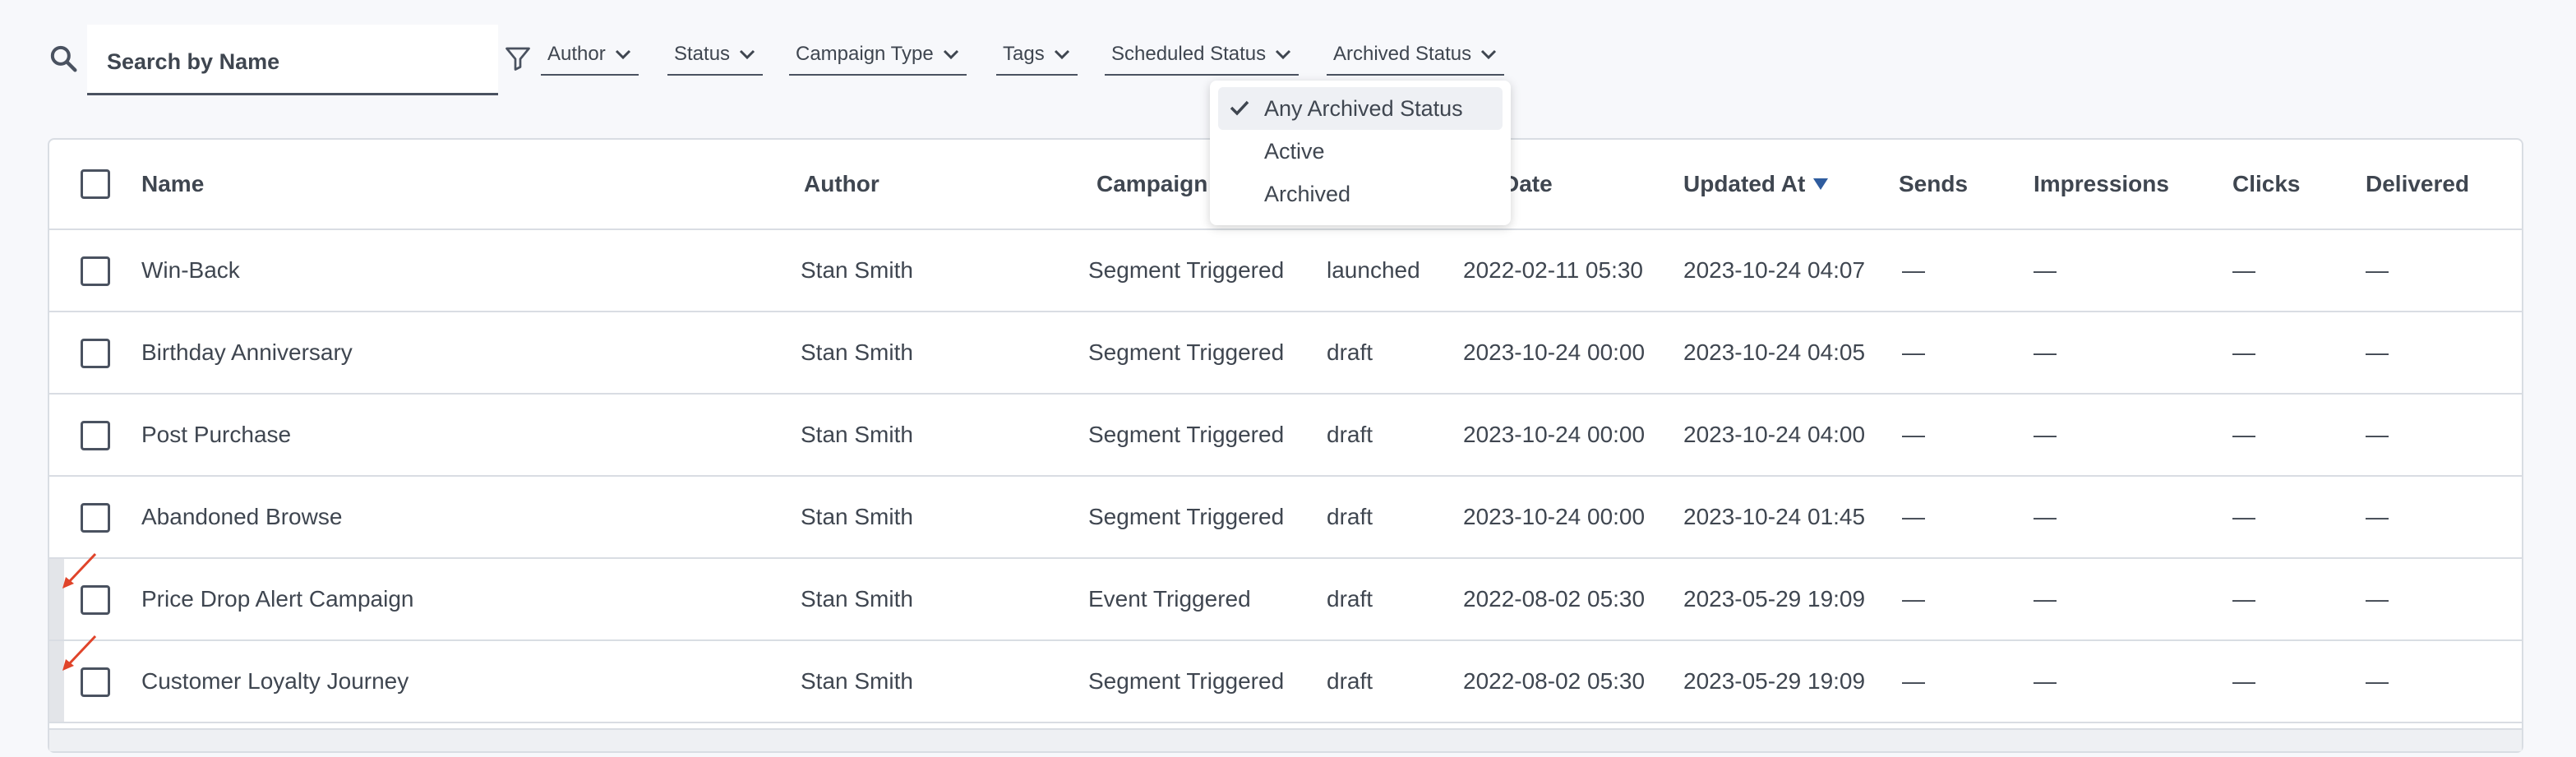 The height and width of the screenshot is (757, 2576). Describe the element at coordinates (216, 435) in the screenshot. I see `cell-name: Post Purchase` at that location.